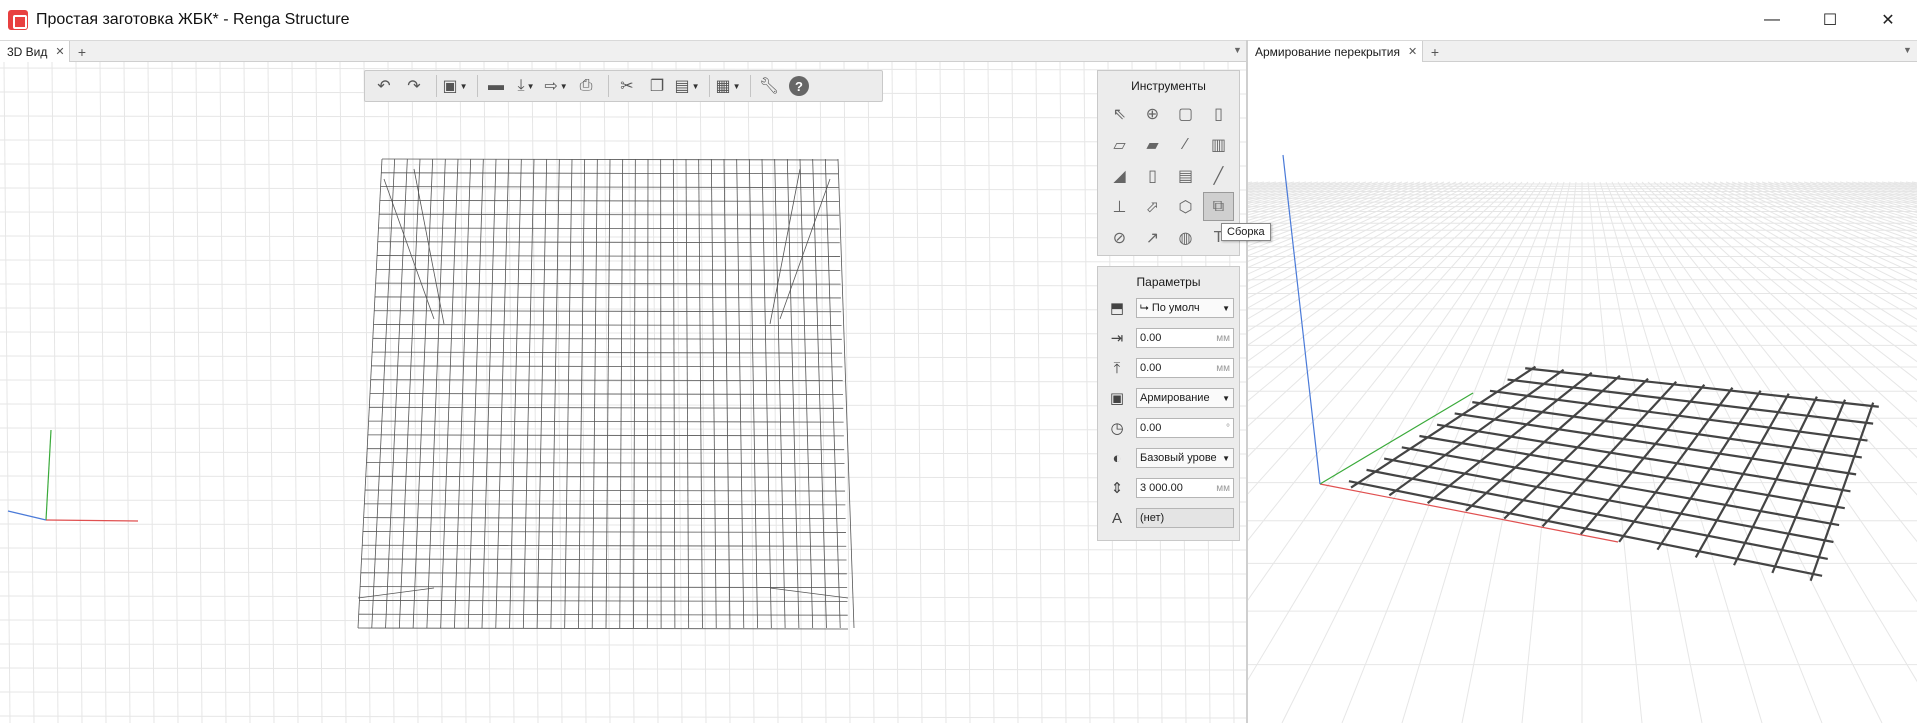 This screenshot has width=1917, height=723. Describe the element at coordinates (627, 86) in the screenshot. I see `cut-button: ✂` at that location.